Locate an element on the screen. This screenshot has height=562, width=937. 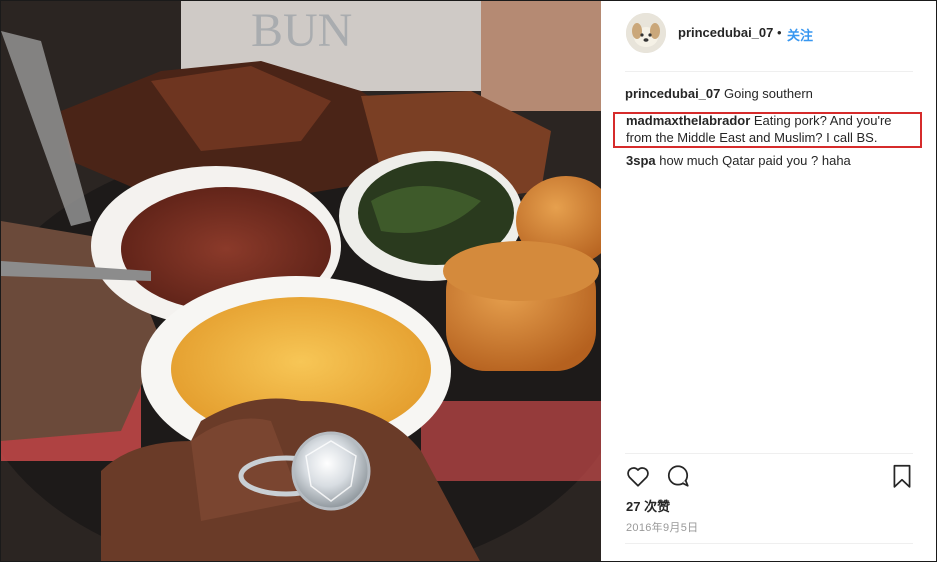
comment-item: 3spa how much Qatar paid you ? haha is located at coordinates (771, 160).